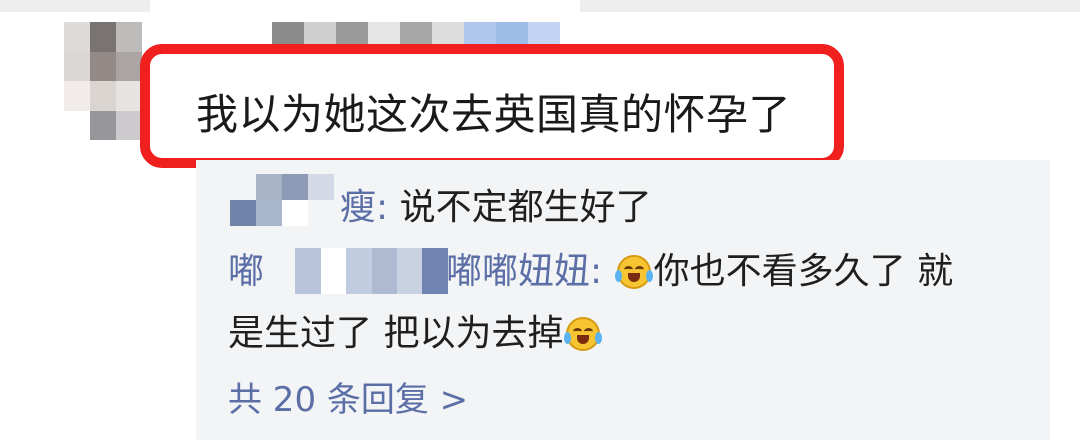 Image resolution: width=1080 pixels, height=440 pixels. Describe the element at coordinates (246, 271) in the screenshot. I see `reply-author-prefix: 嘟` at that location.